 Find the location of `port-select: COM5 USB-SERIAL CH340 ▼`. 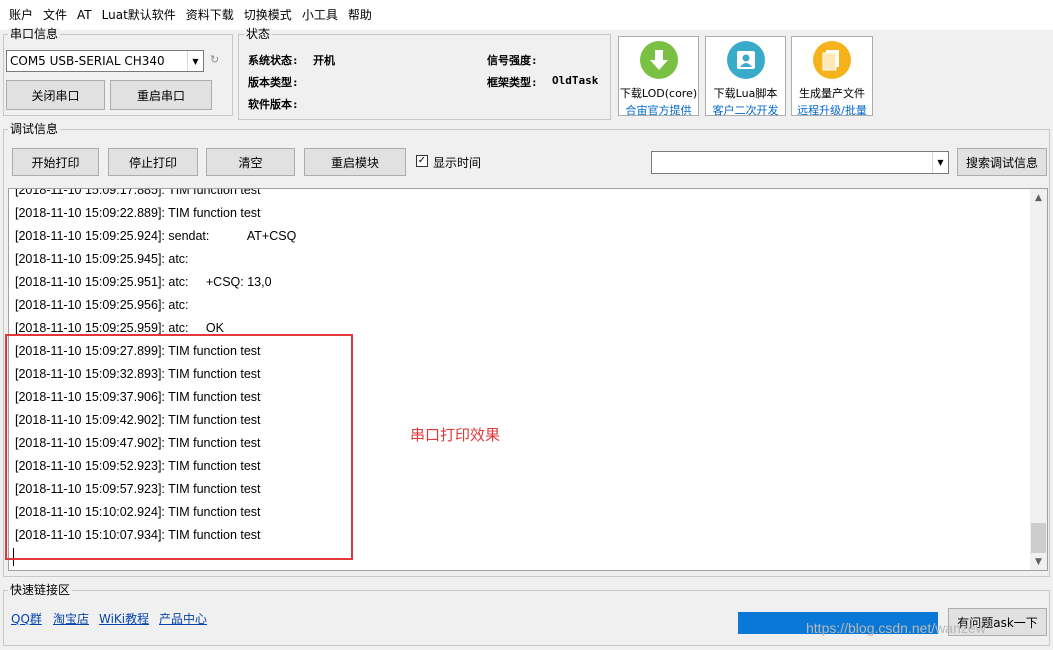

port-select: COM5 USB-SERIAL CH340 ▼ is located at coordinates (105, 61).